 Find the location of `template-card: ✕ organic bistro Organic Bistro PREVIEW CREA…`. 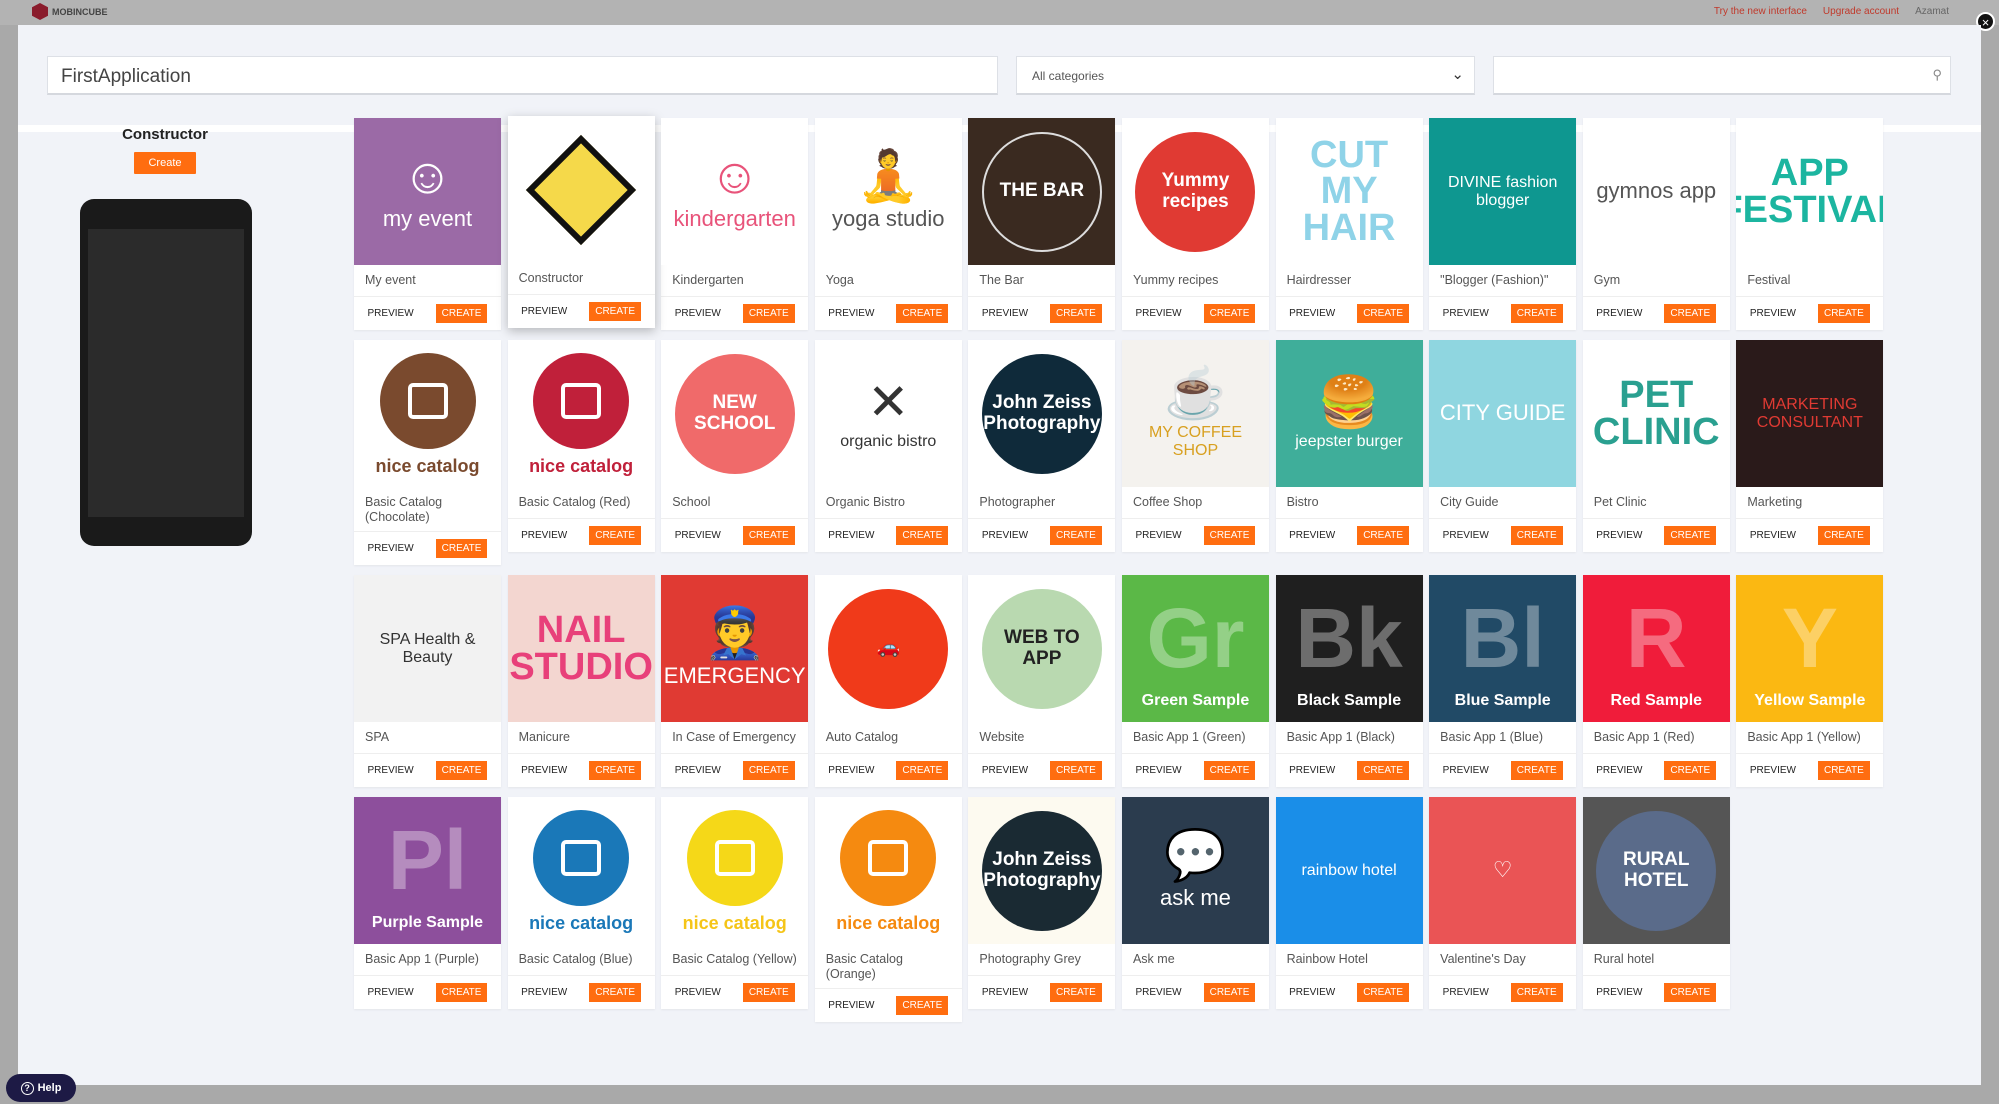

template-card: ✕ organic bistro Organic Bistro PREVIEW CREA… is located at coordinates (888, 446).